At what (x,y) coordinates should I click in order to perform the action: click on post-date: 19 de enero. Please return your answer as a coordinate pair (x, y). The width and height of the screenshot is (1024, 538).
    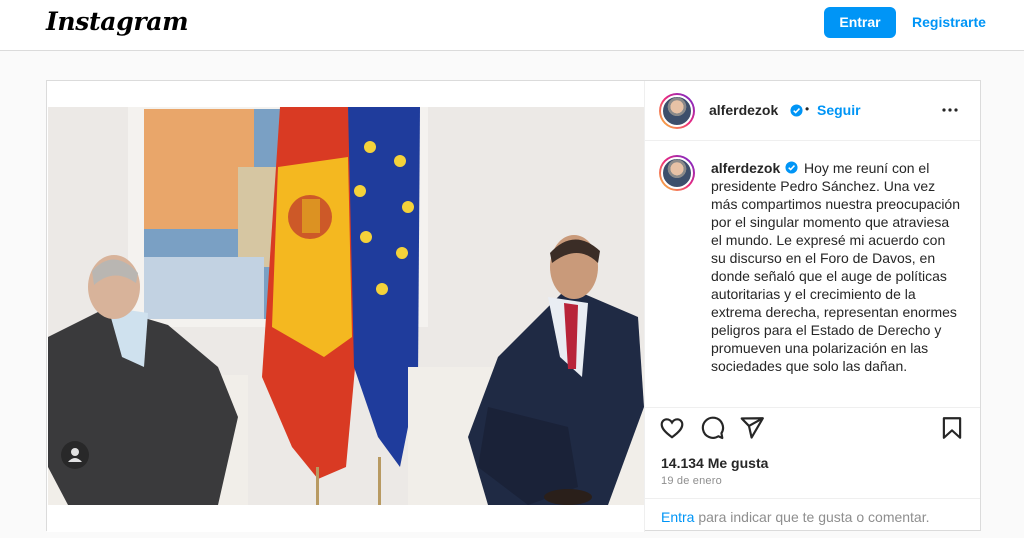
    Looking at the image, I should click on (691, 481).